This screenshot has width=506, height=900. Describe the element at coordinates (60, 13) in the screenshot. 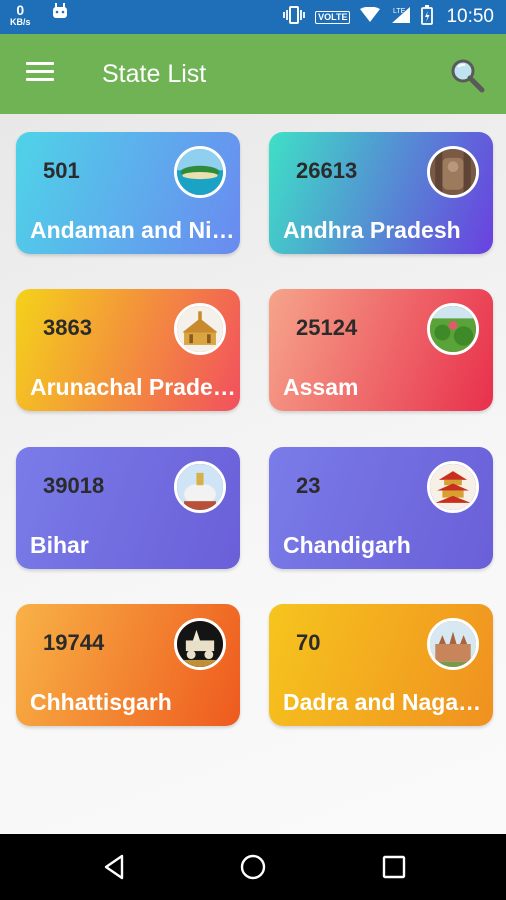

I see `android-notification-icon` at that location.